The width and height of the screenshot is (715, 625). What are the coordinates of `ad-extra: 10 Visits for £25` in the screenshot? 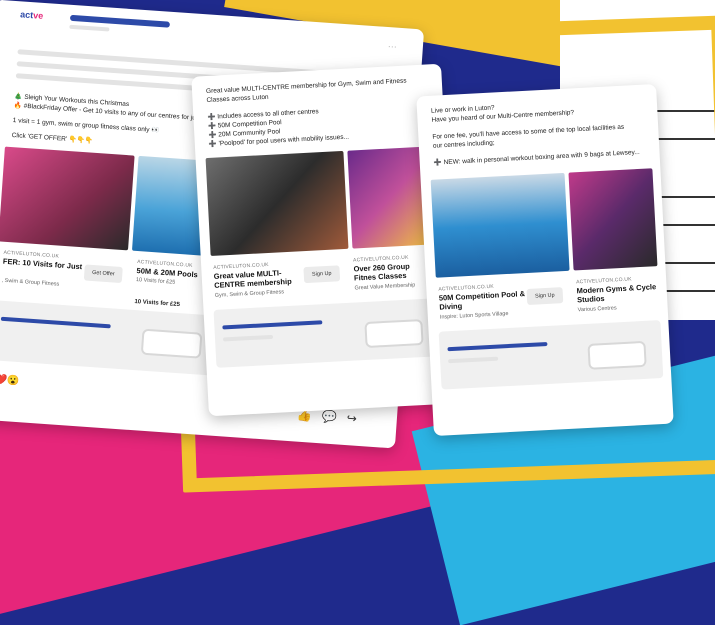 It's located at (157, 303).